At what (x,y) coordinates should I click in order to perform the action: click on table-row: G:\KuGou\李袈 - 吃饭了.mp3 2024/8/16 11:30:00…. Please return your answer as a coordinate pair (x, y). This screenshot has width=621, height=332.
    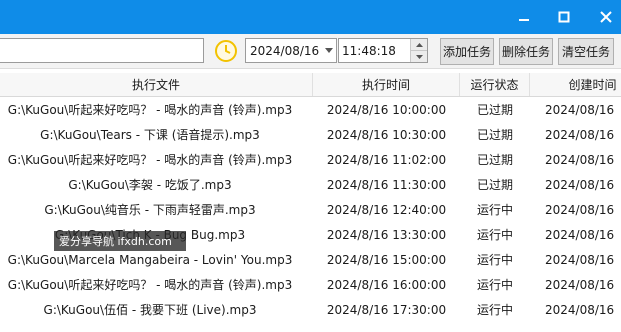
    Looking at the image, I should click on (310, 184).